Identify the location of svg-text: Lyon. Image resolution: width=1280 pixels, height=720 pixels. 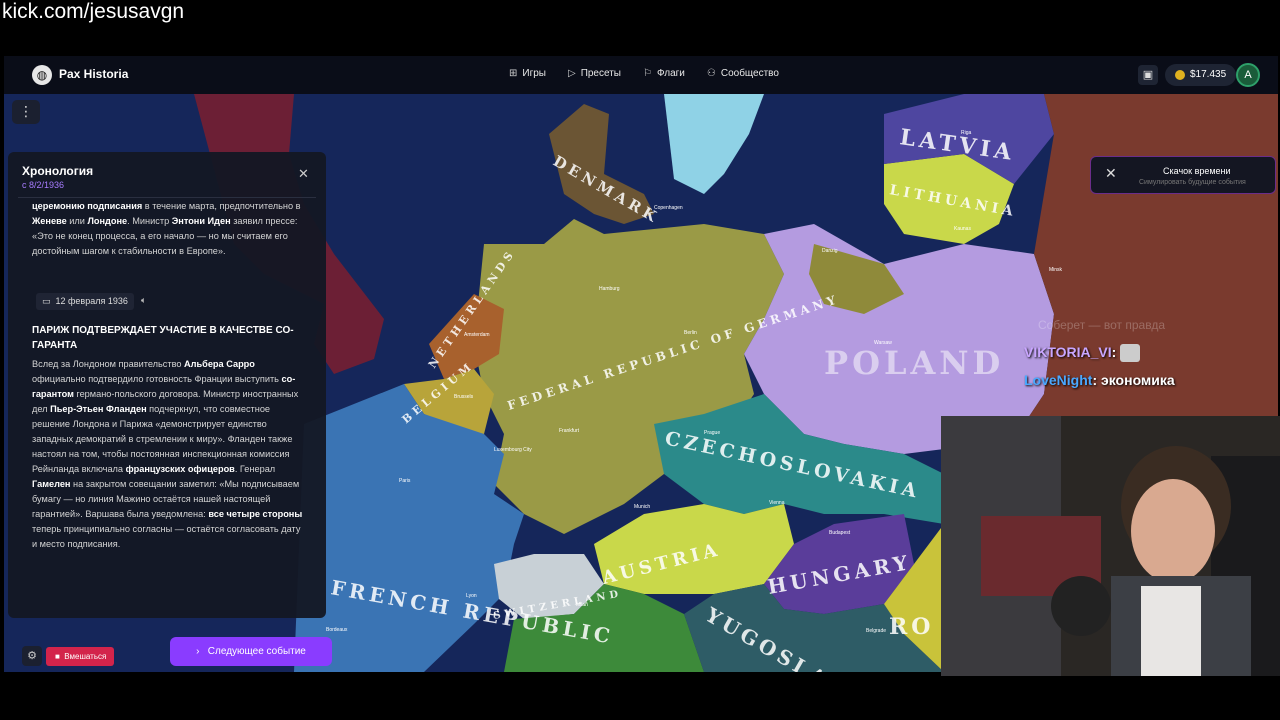
(471, 596).